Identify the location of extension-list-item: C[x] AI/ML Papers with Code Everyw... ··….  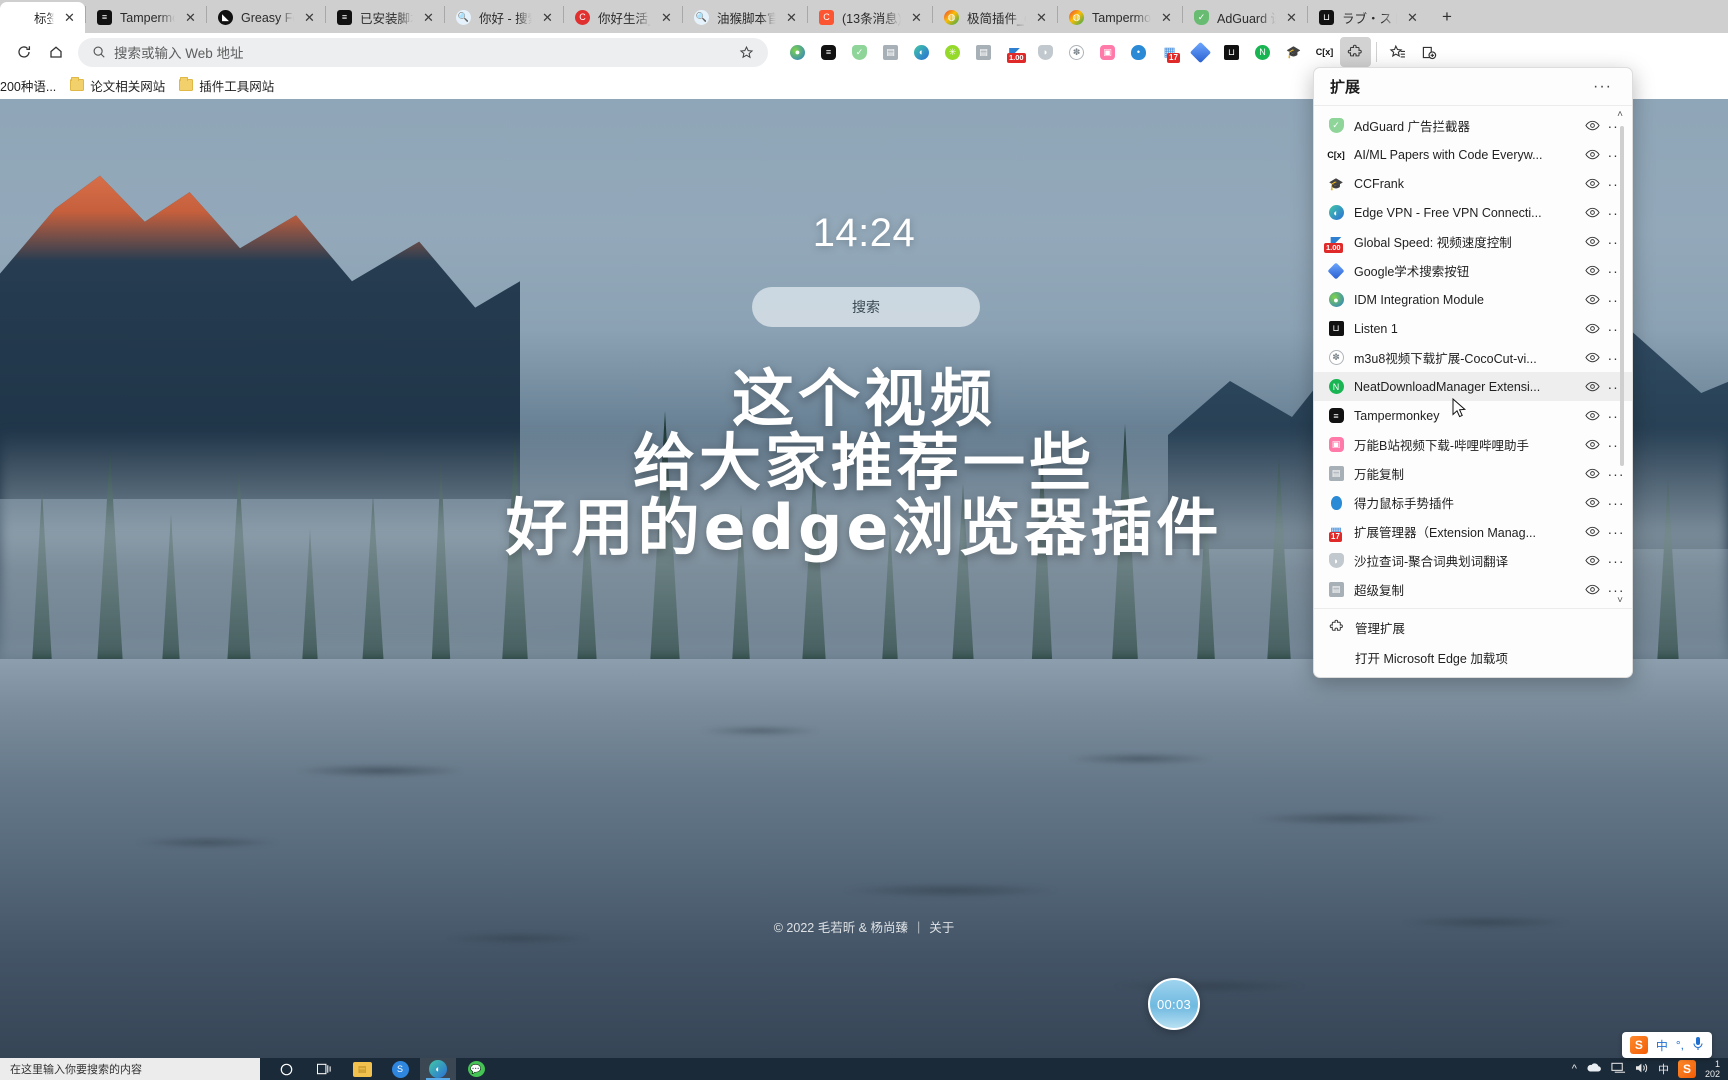
(1473, 154).